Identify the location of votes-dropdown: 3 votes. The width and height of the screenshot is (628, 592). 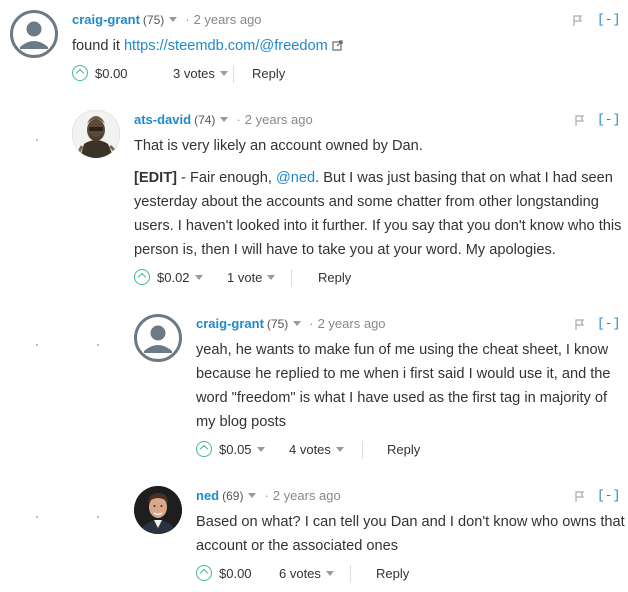
(200, 74).